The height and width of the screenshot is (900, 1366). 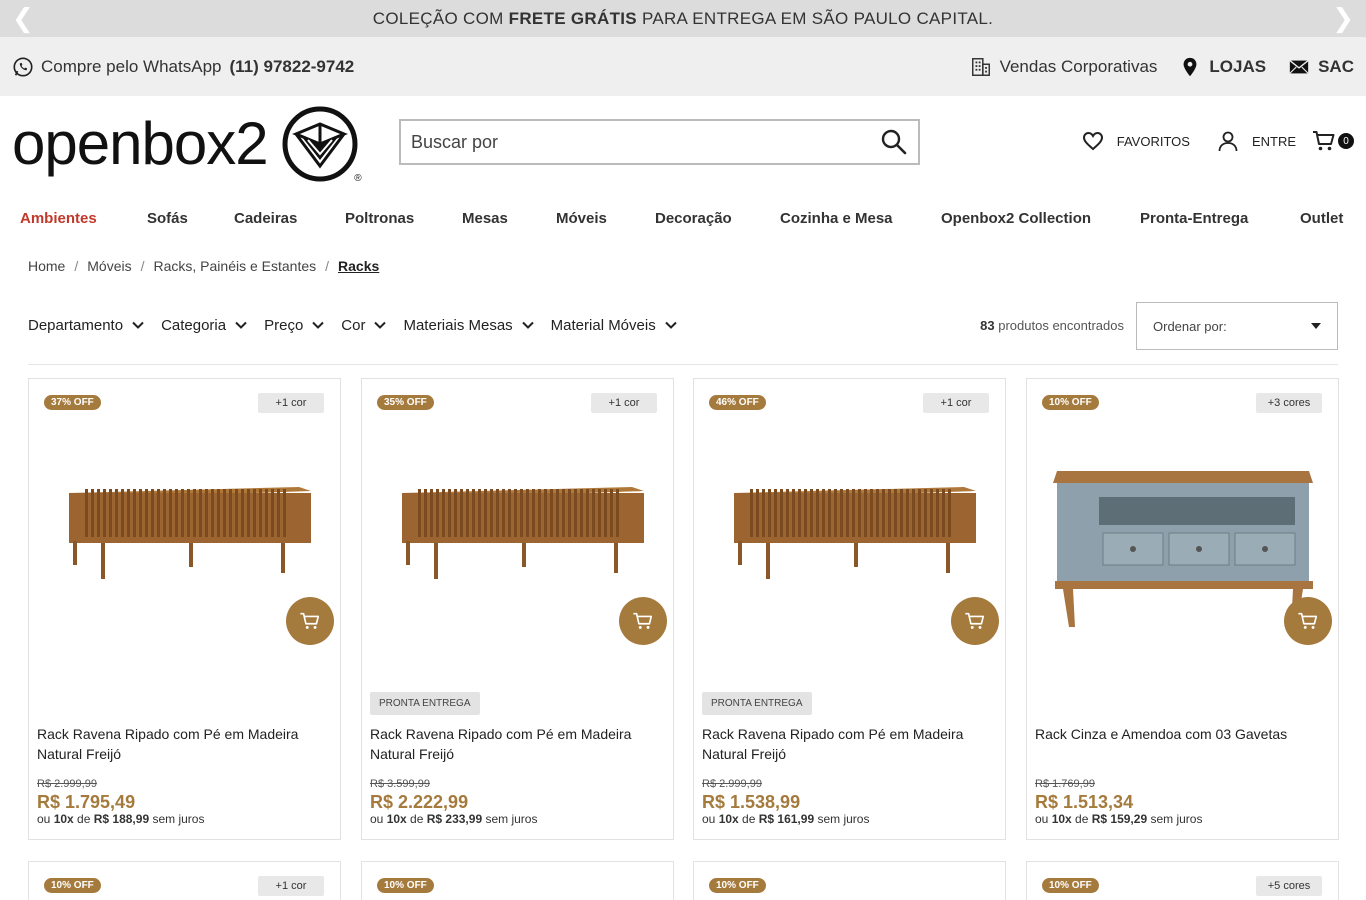 What do you see at coordinates (1063, 67) in the screenshot?
I see `corporate-sales-link: Vendas Corporativas` at bounding box center [1063, 67].